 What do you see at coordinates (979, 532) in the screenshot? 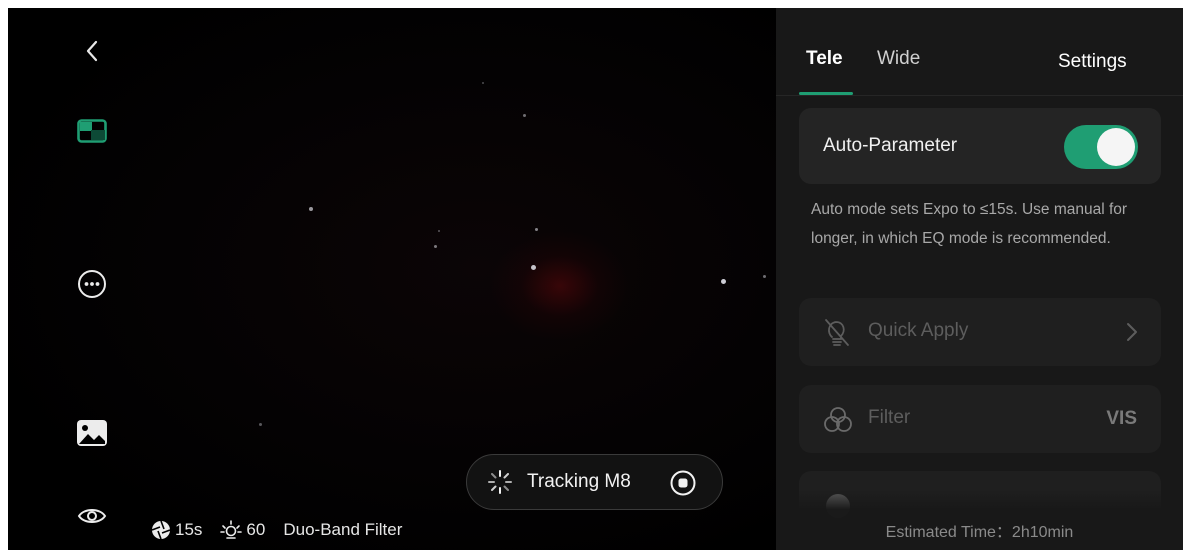
I see `estimated-time: Estimated Time：2h10min` at bounding box center [979, 532].